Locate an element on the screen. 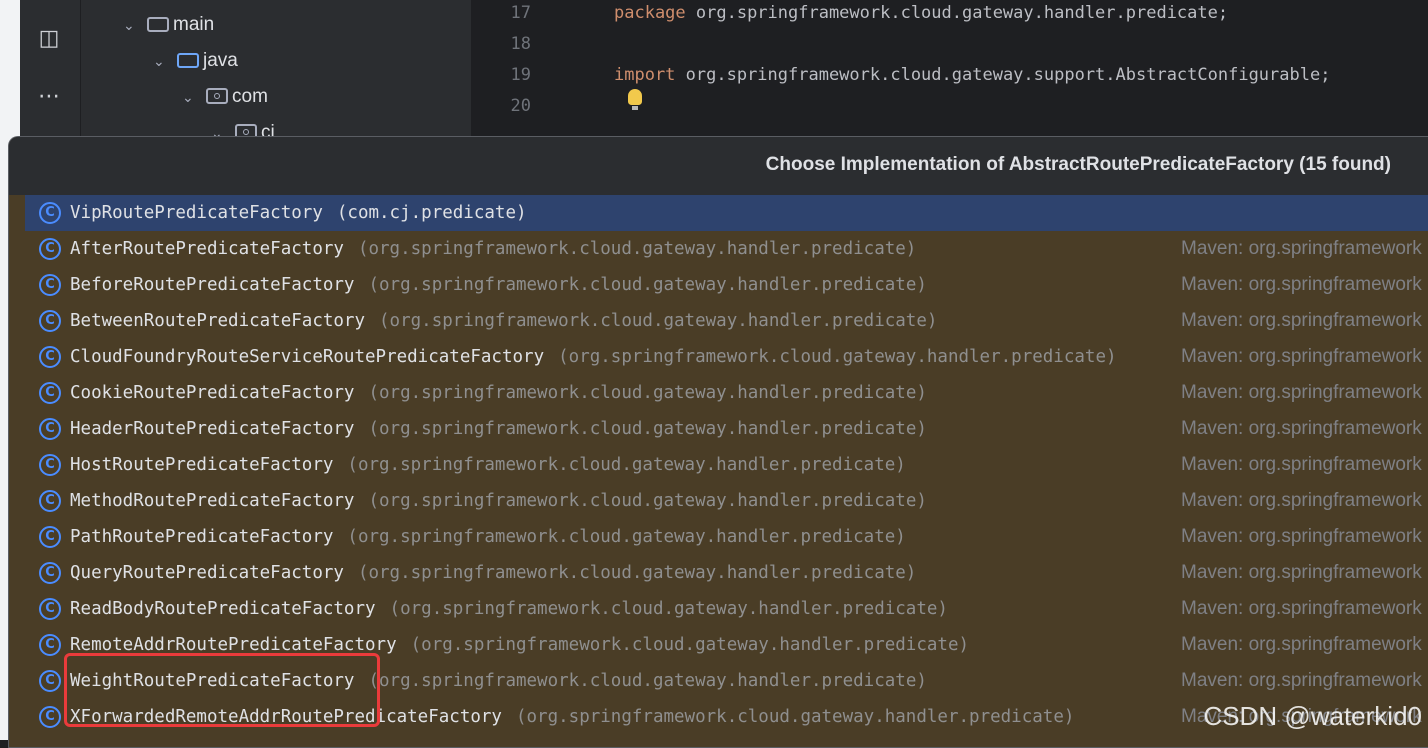 This screenshot has width=1428, height=748. tree-item-main: ⌄ main is located at coordinates (168, 25).